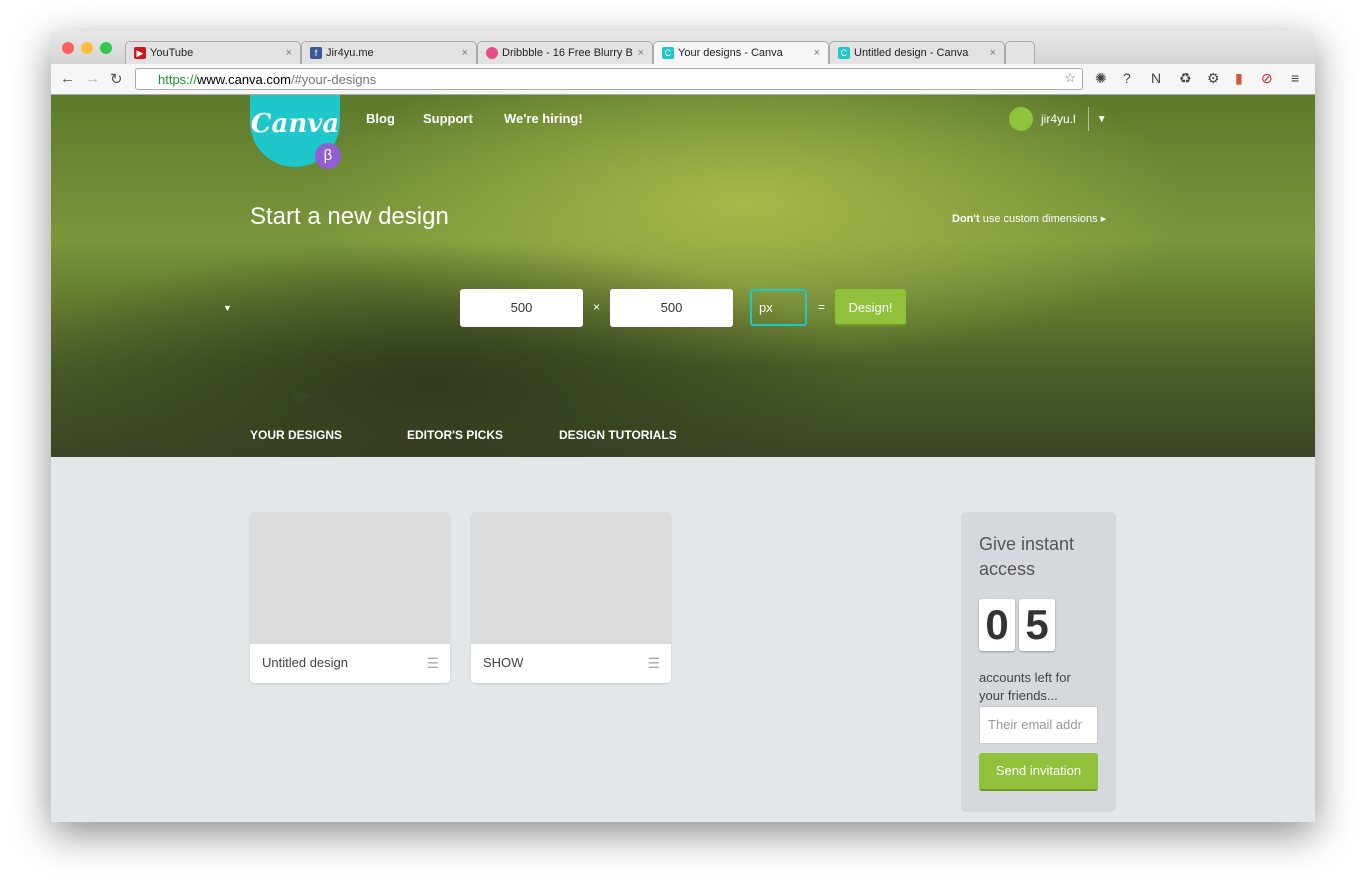 This screenshot has width=1366, height=894. What do you see at coordinates (116, 79) in the screenshot?
I see `reload-icon: ↻` at bounding box center [116, 79].